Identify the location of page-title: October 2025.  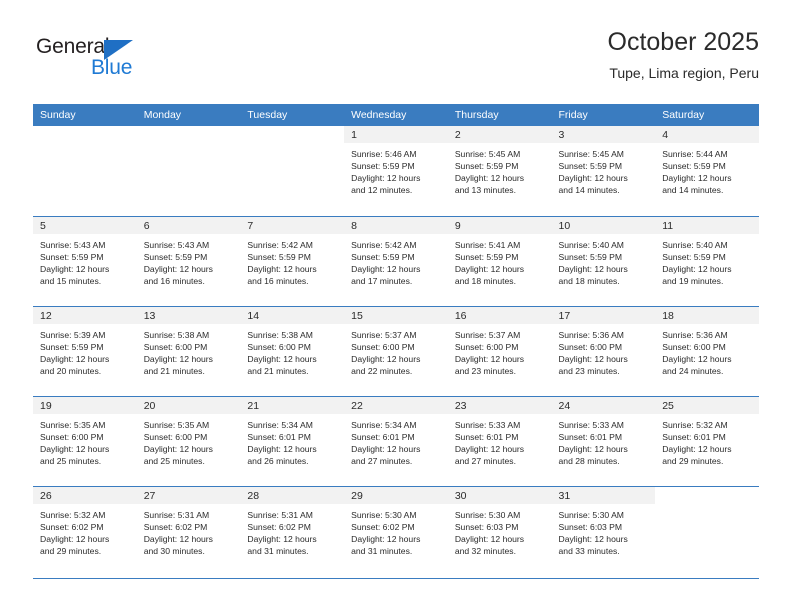
(683, 42).